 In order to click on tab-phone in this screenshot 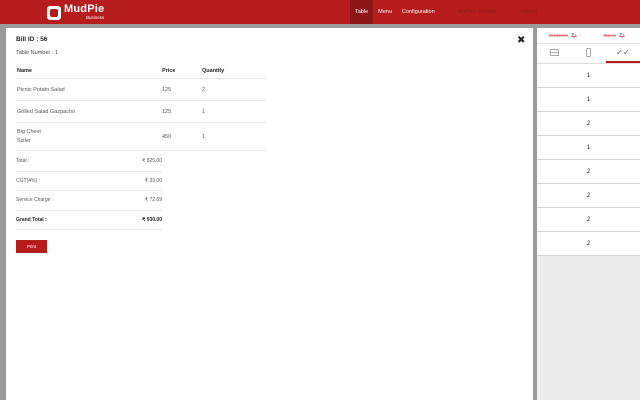, I will do `click(588, 53)`.